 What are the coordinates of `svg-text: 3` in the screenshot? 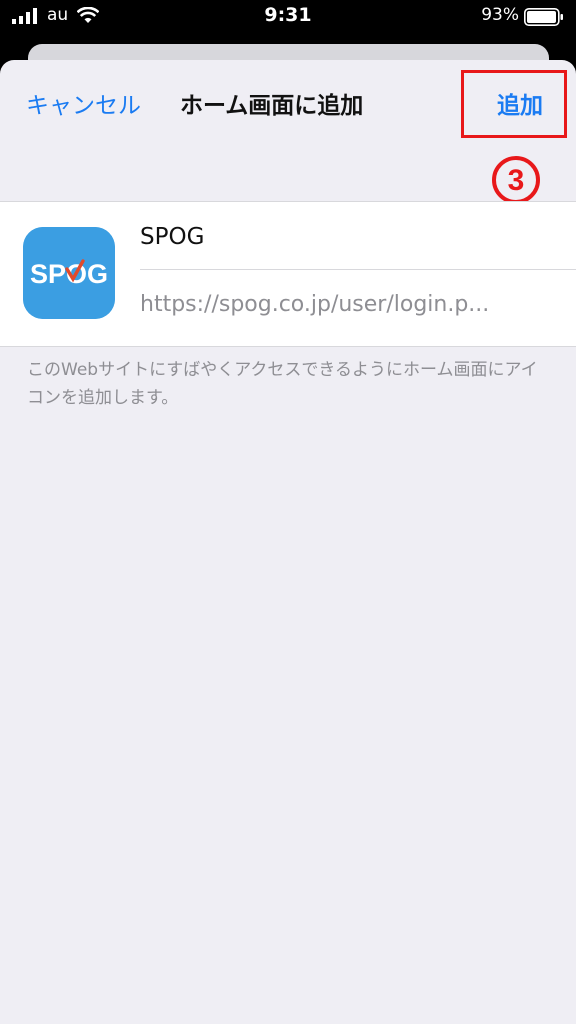 It's located at (516, 180).